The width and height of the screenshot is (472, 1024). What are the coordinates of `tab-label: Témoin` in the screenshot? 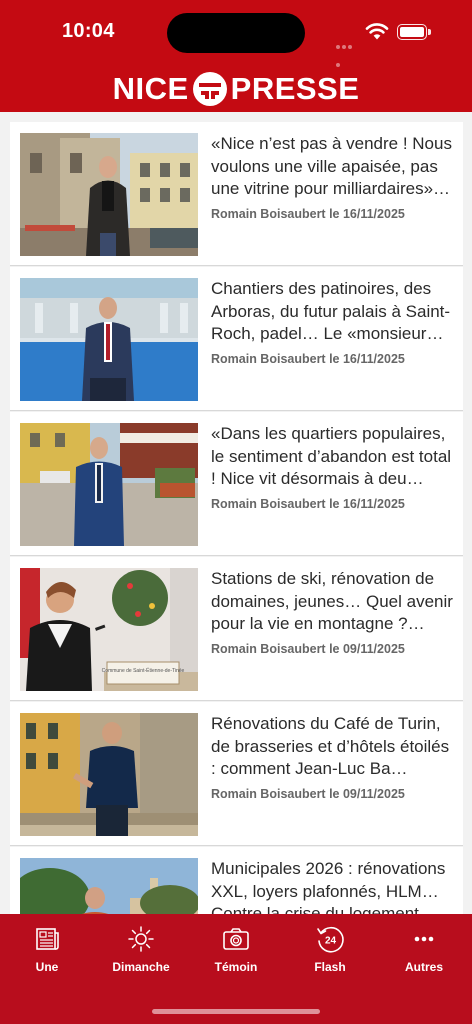 It's located at (236, 967).